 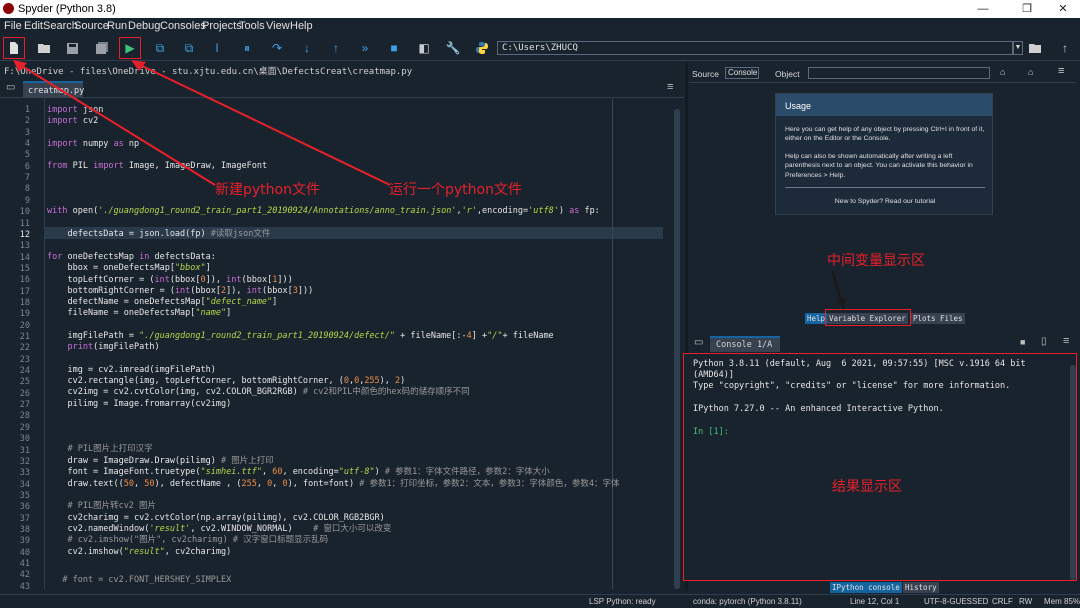 What do you see at coordinates (1065, 48) in the screenshot?
I see `parent-directory-icon: ↑` at bounding box center [1065, 48].